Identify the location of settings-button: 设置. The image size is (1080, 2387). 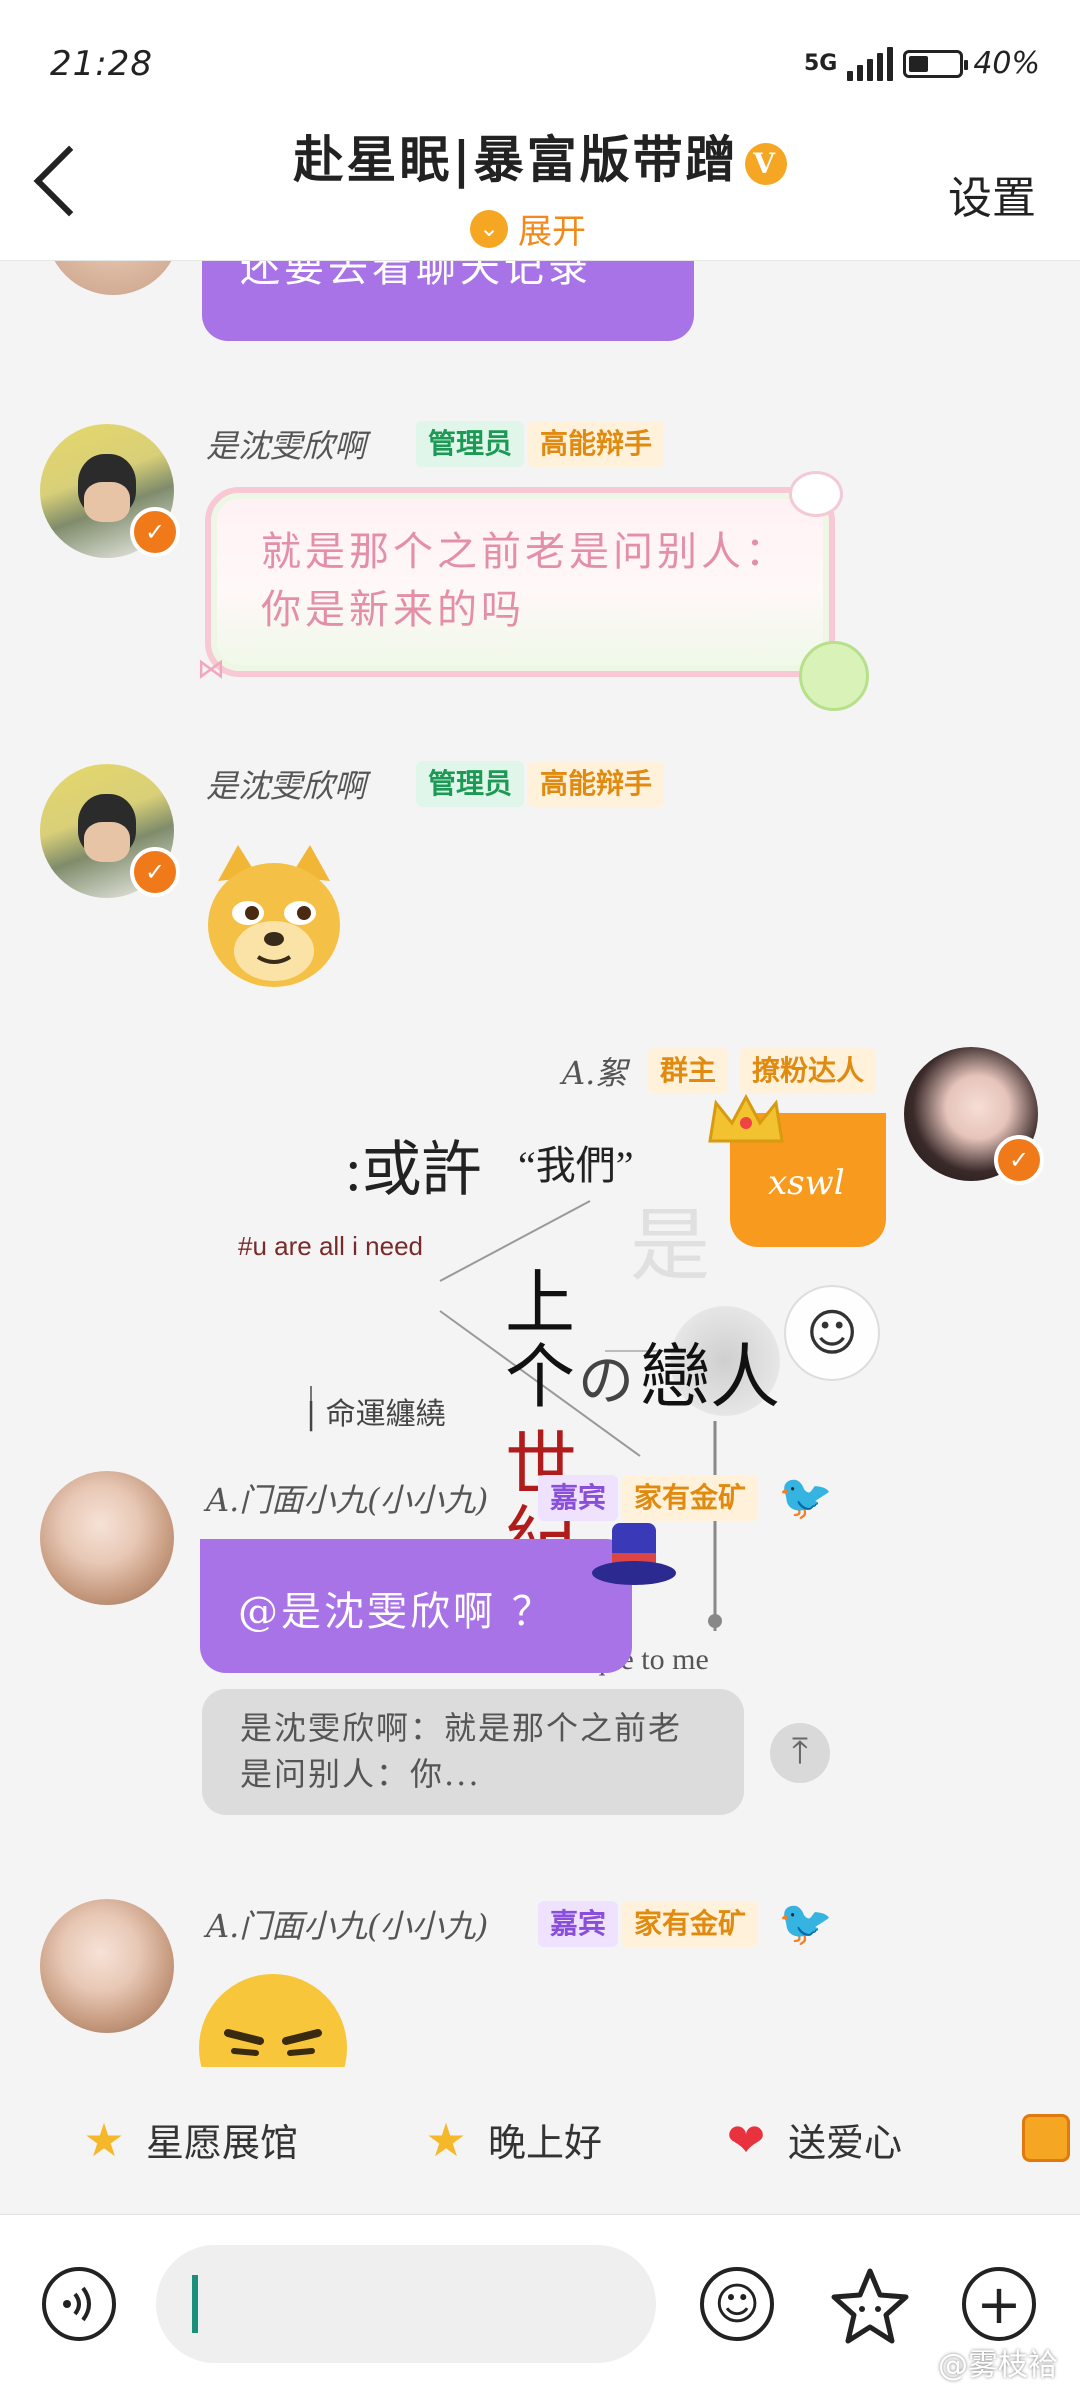
(992, 194).